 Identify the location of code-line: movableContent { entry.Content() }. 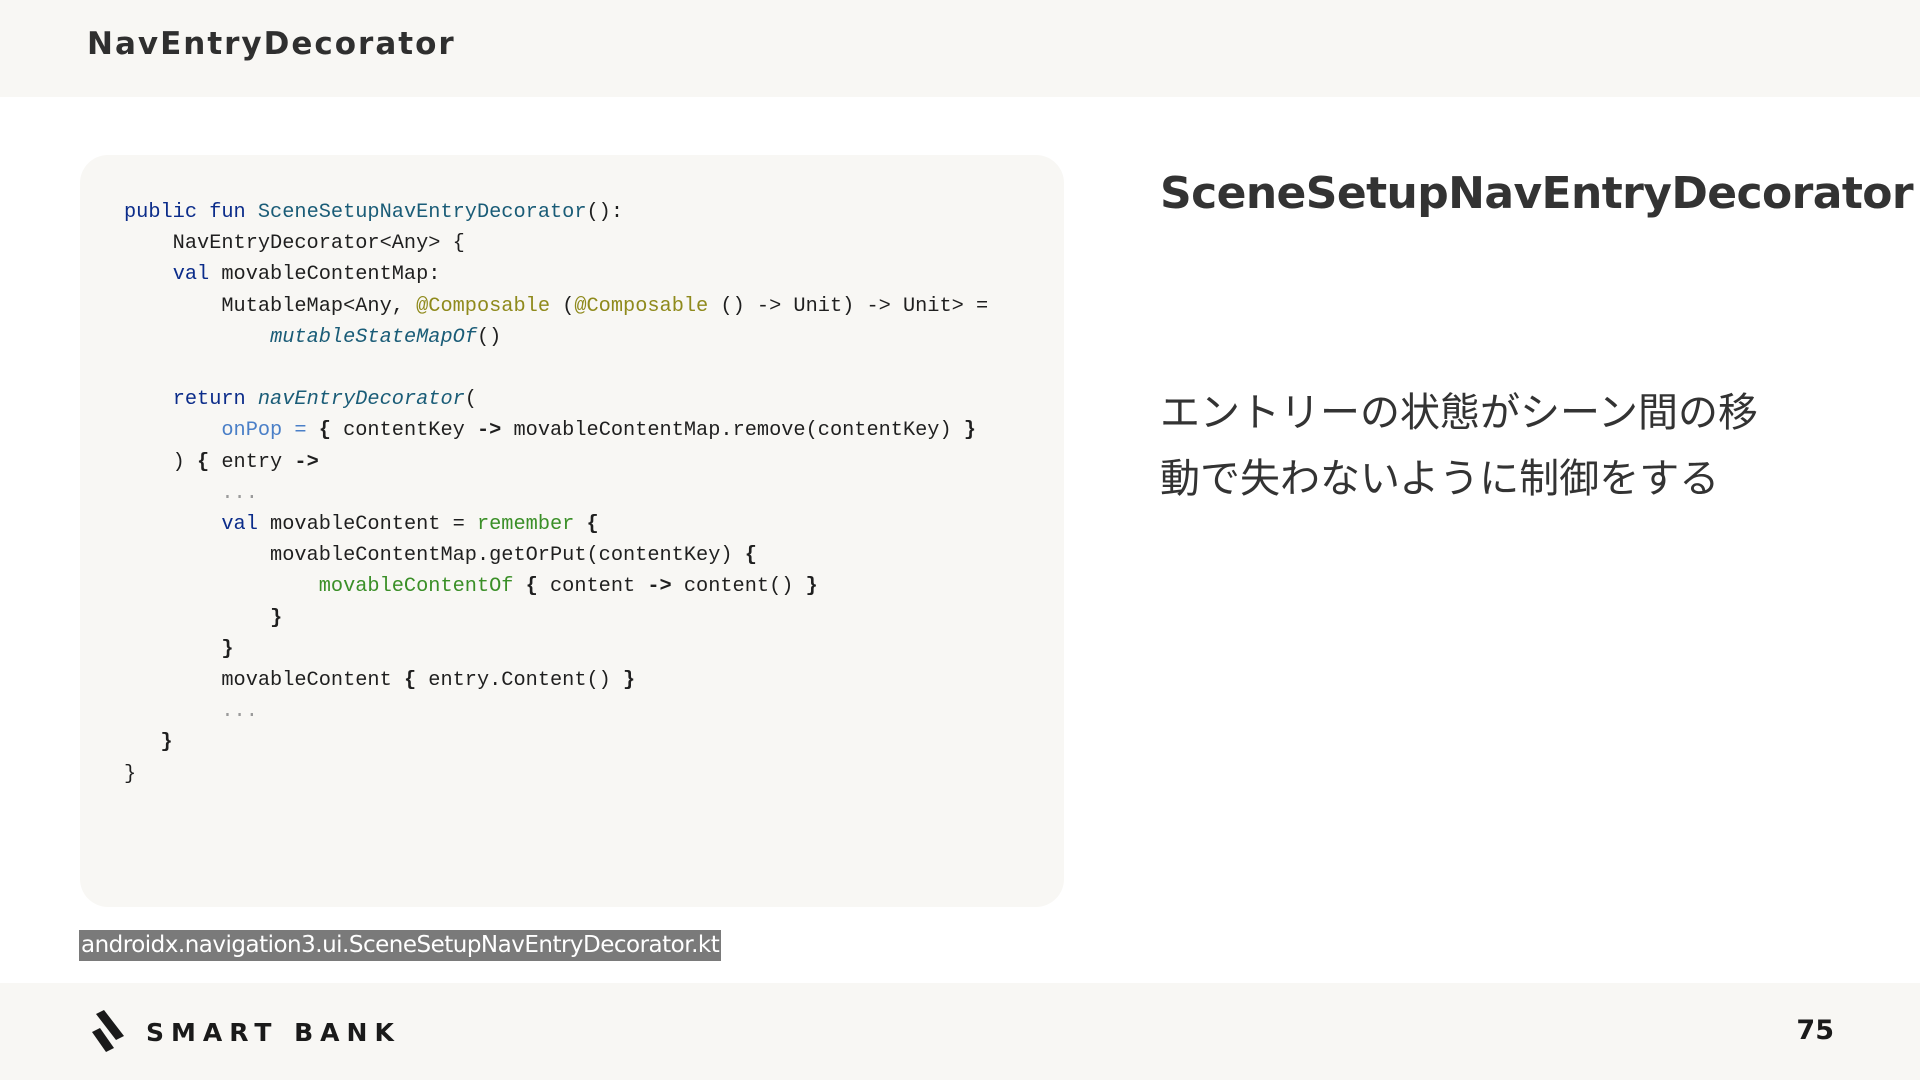
(556, 680).